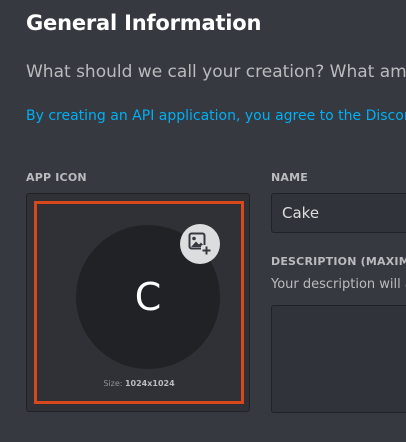 The image size is (406, 442). What do you see at coordinates (338, 261) in the screenshot?
I see `description-label: DESCRIPTION (MAXIMUM 400 CHARACTERS)` at bounding box center [338, 261].